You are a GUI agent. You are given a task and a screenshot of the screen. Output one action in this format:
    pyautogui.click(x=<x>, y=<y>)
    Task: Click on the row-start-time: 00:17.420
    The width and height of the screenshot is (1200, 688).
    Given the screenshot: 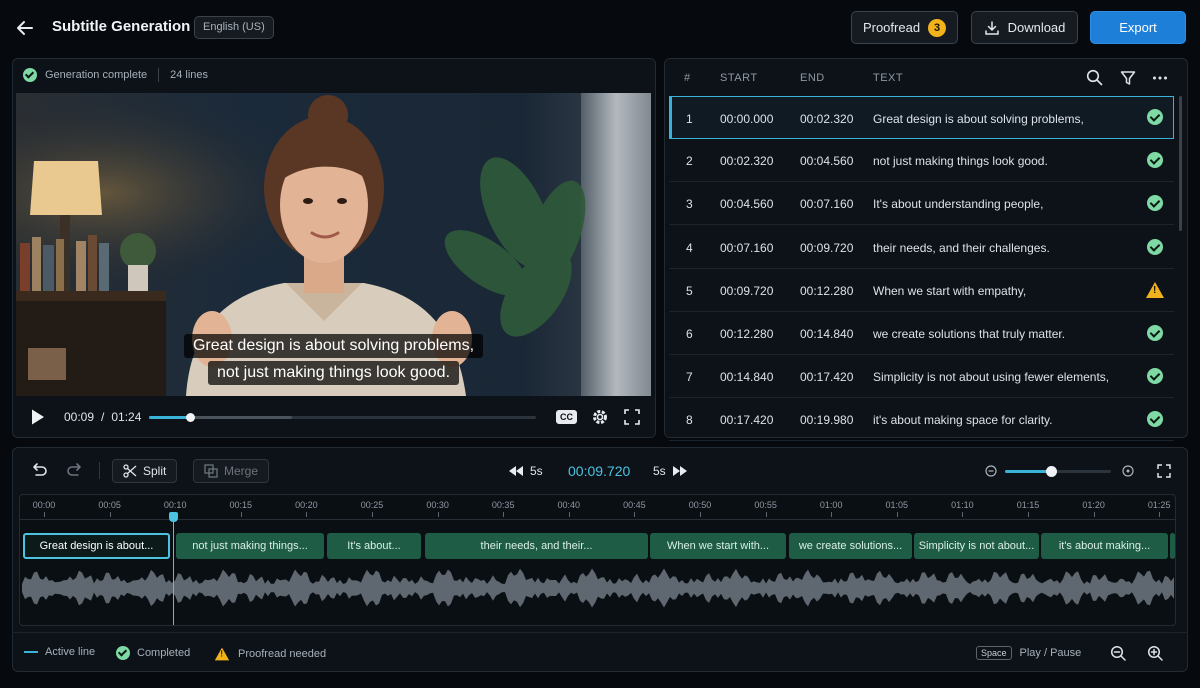 What is the action you would take?
    pyautogui.click(x=747, y=420)
    